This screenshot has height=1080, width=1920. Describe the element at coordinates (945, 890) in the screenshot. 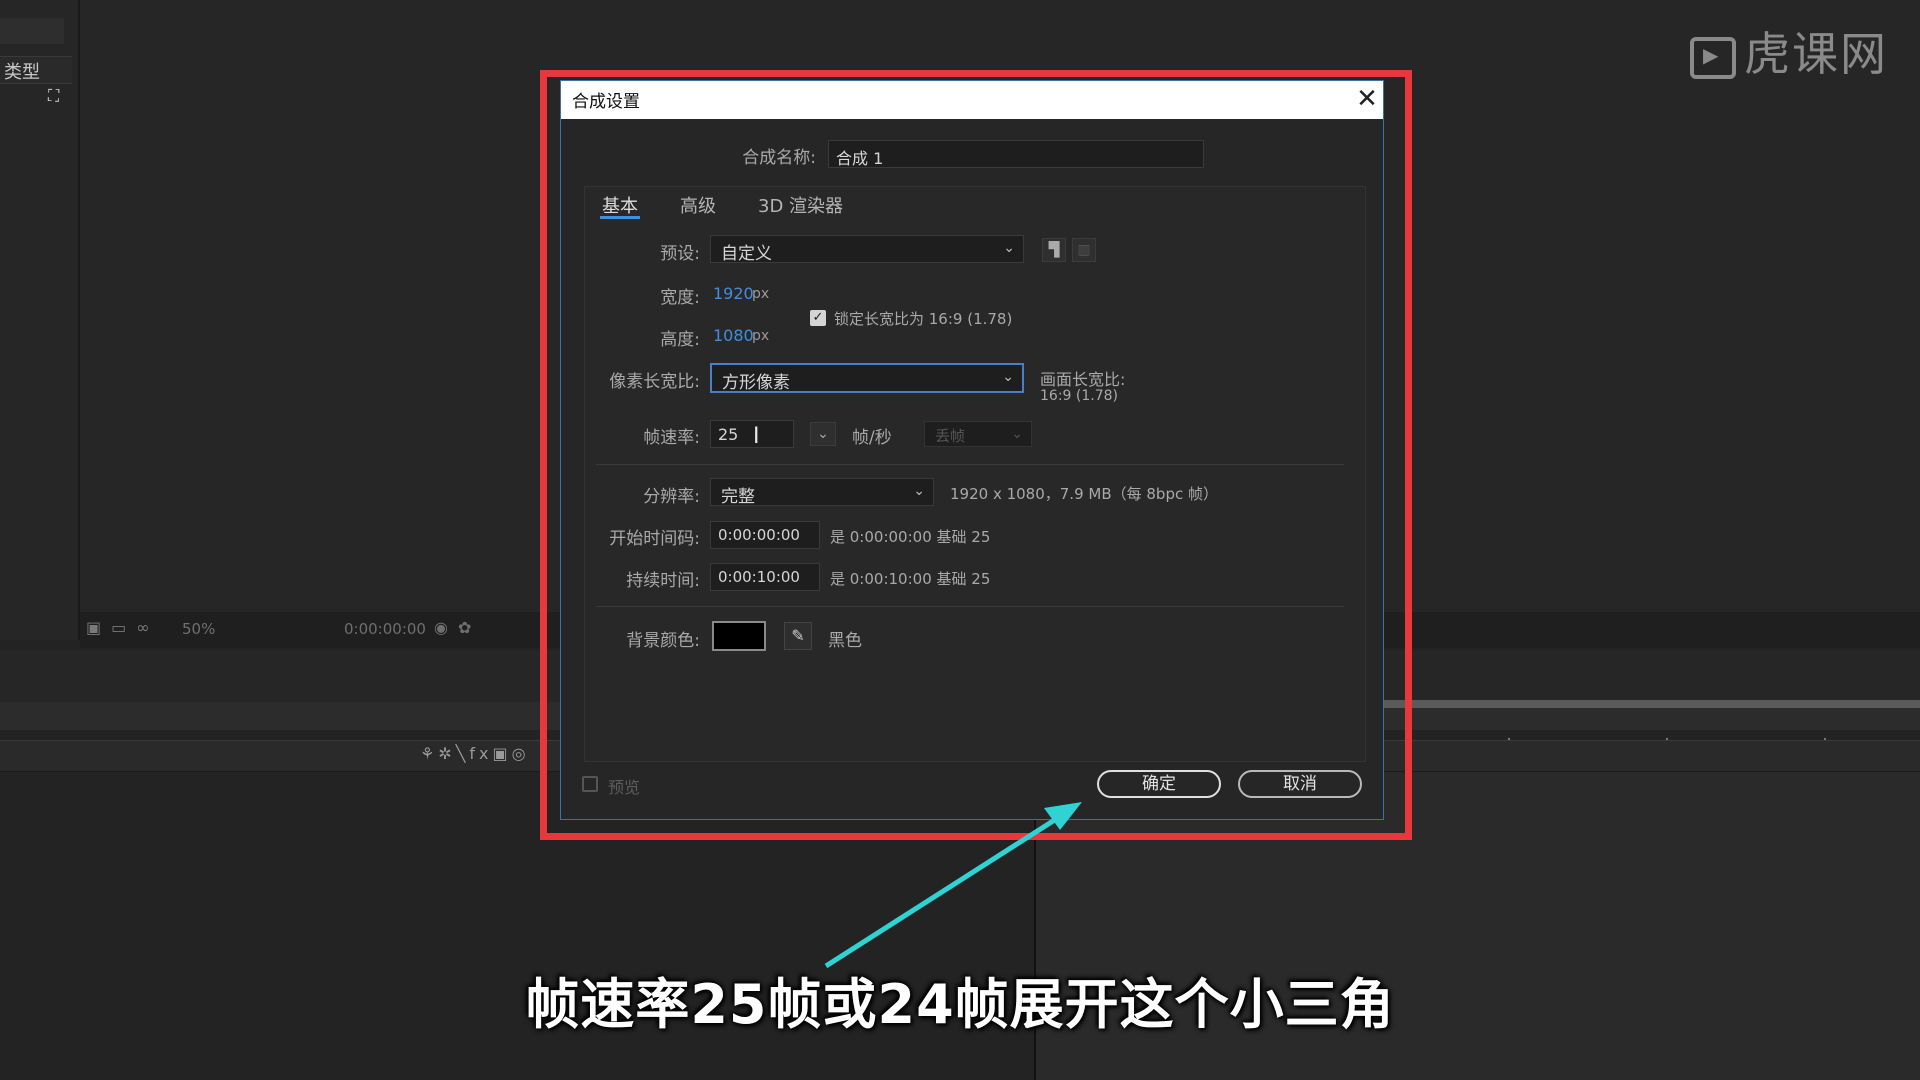

I see `arrow-shaft` at that location.